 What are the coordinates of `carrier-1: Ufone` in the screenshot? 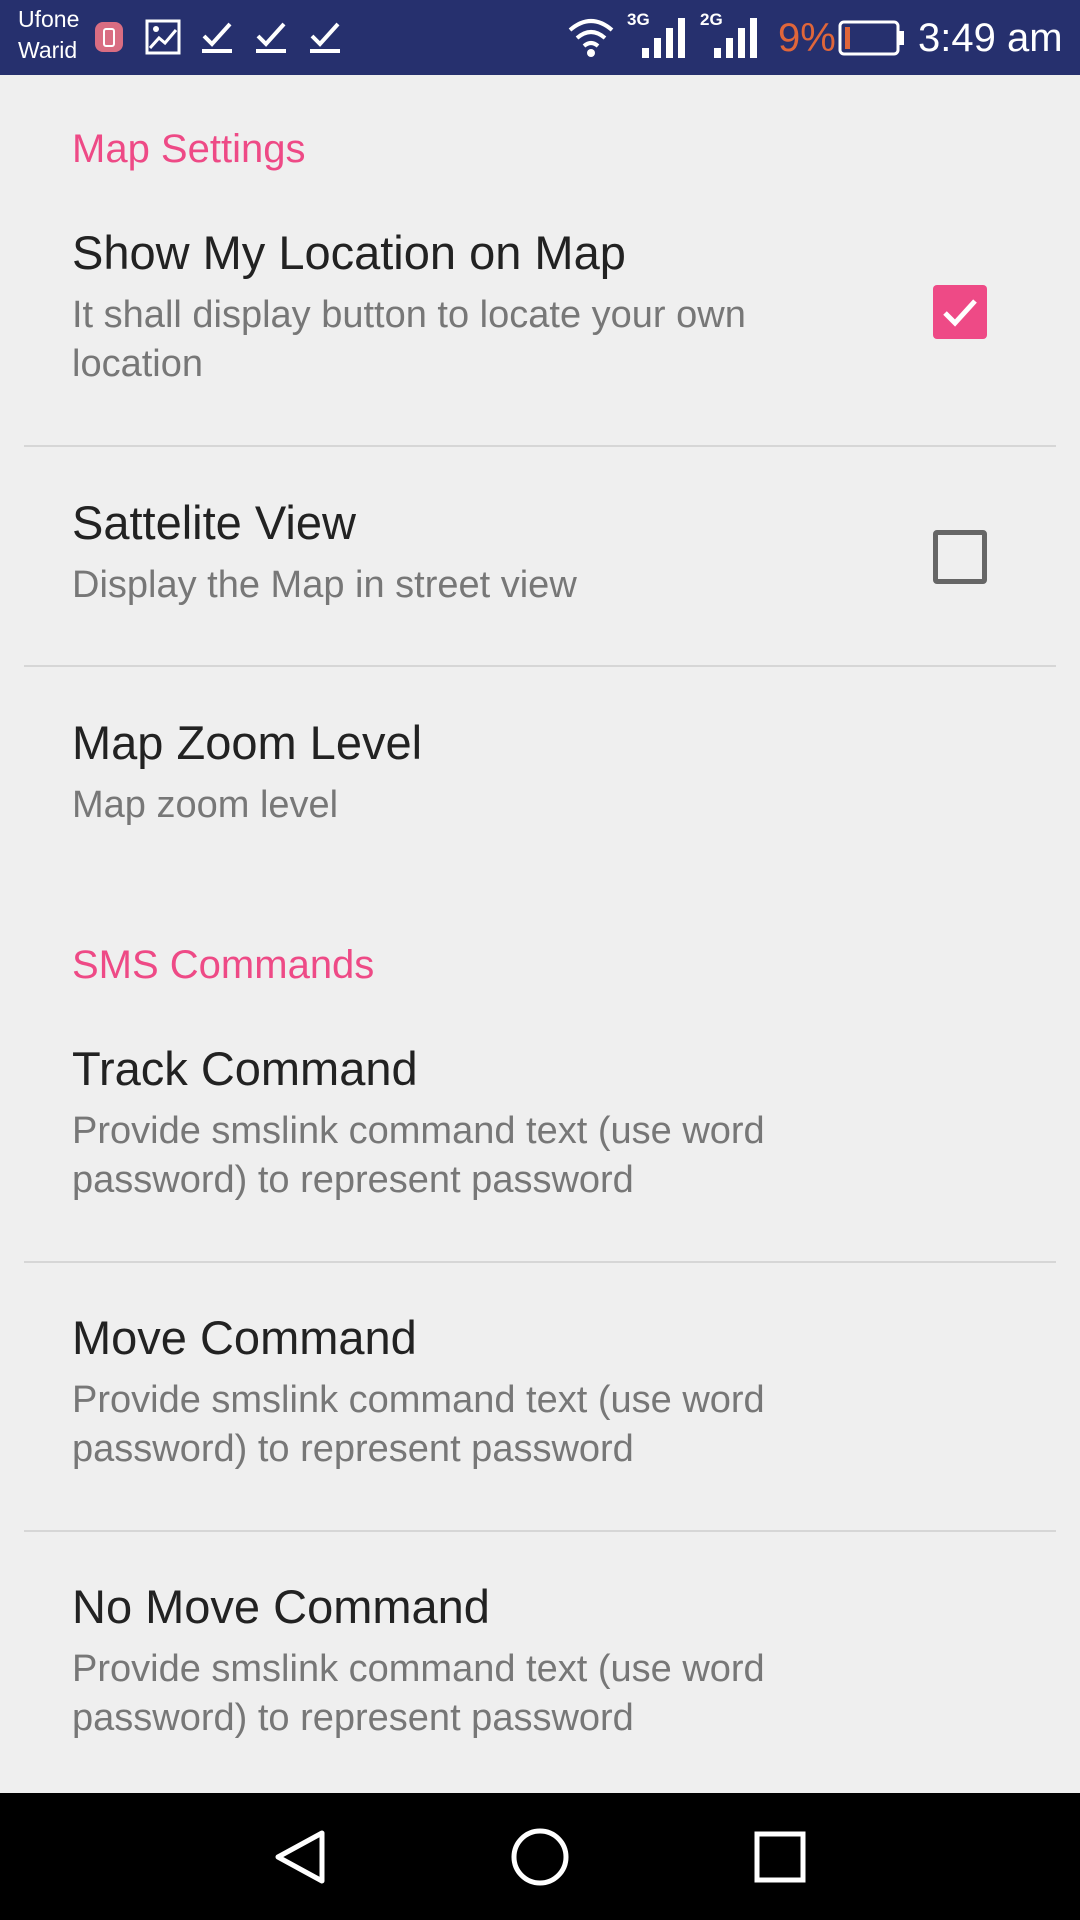 It's located at (49, 19).